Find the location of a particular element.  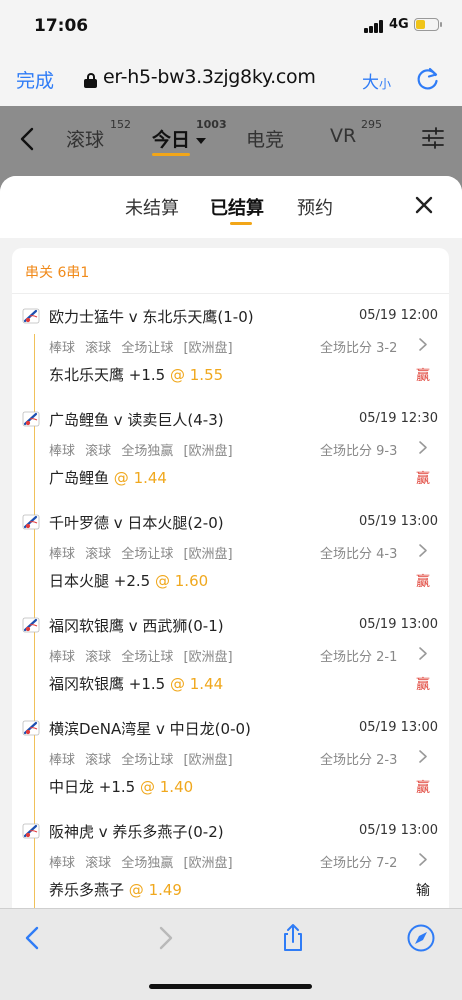

lock-icon is located at coordinates (90, 80).